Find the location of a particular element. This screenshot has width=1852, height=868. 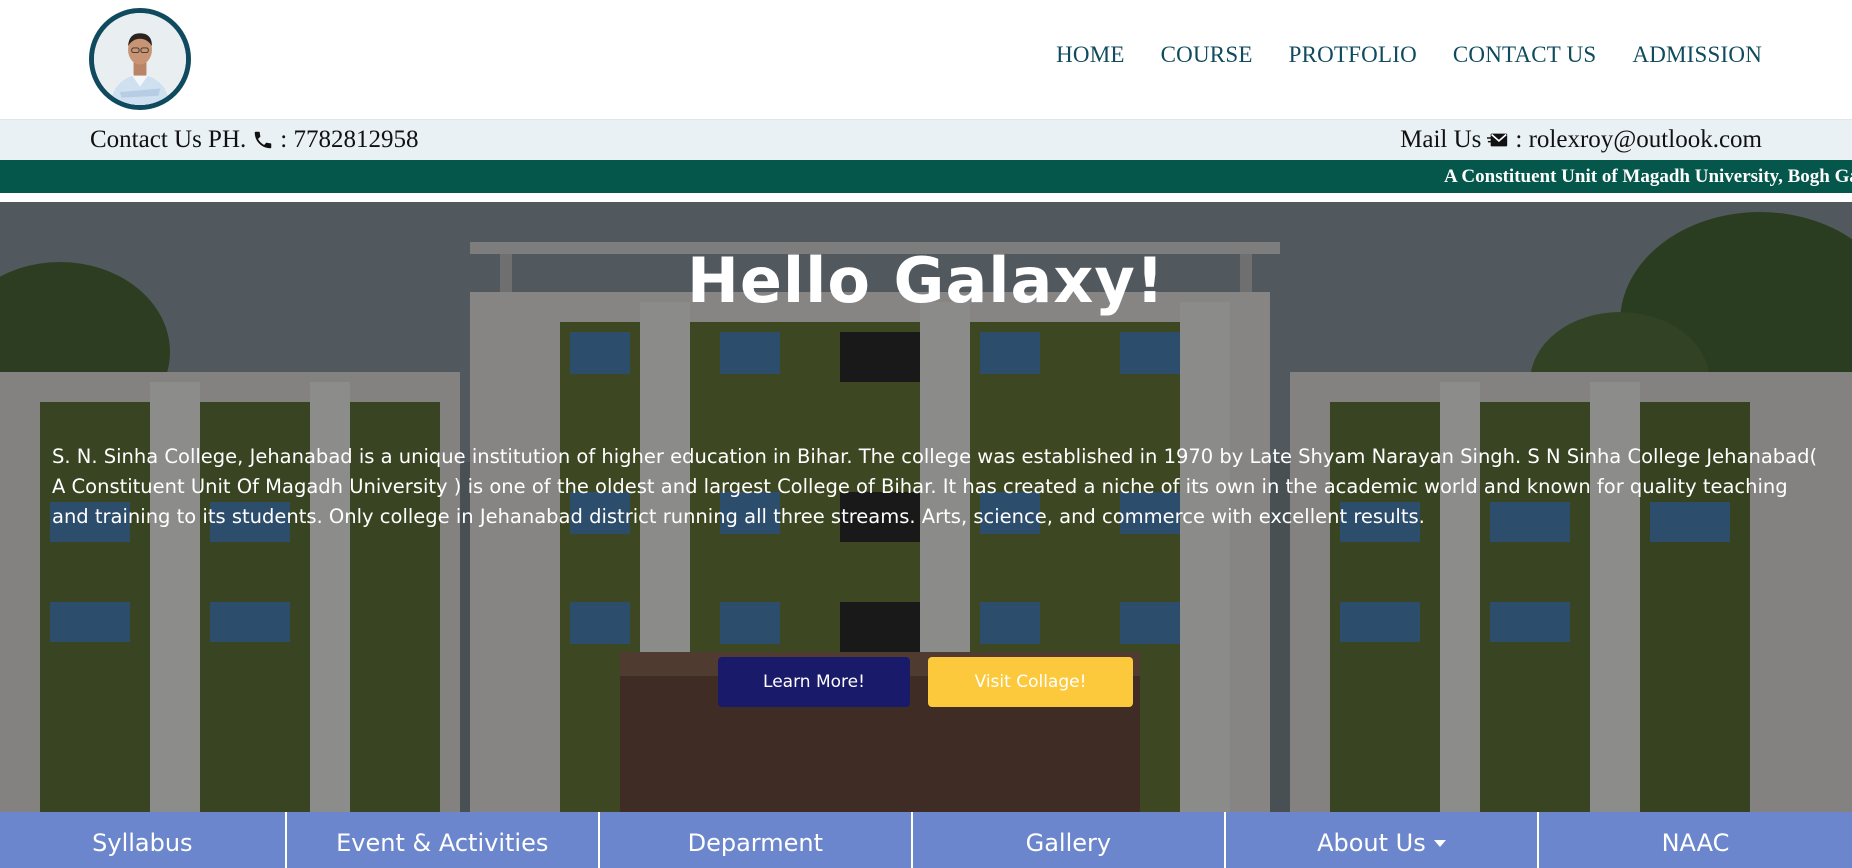

nav-syllabus: Syllabus is located at coordinates (143, 840).